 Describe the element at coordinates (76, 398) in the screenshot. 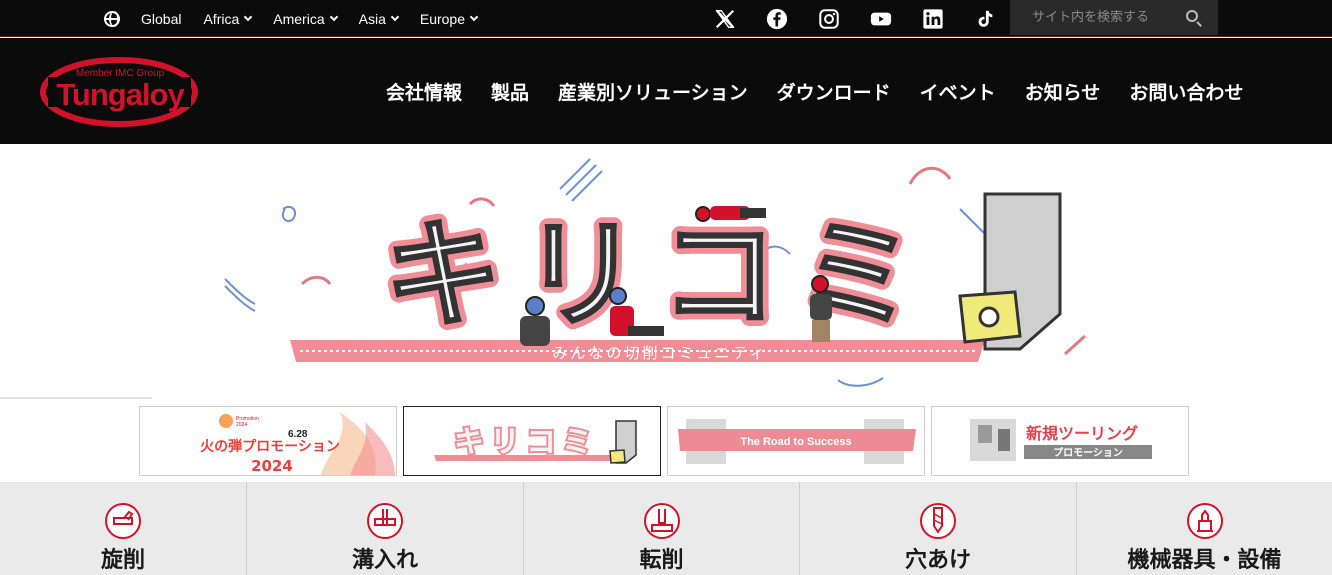

I see `slider-progress-line` at that location.